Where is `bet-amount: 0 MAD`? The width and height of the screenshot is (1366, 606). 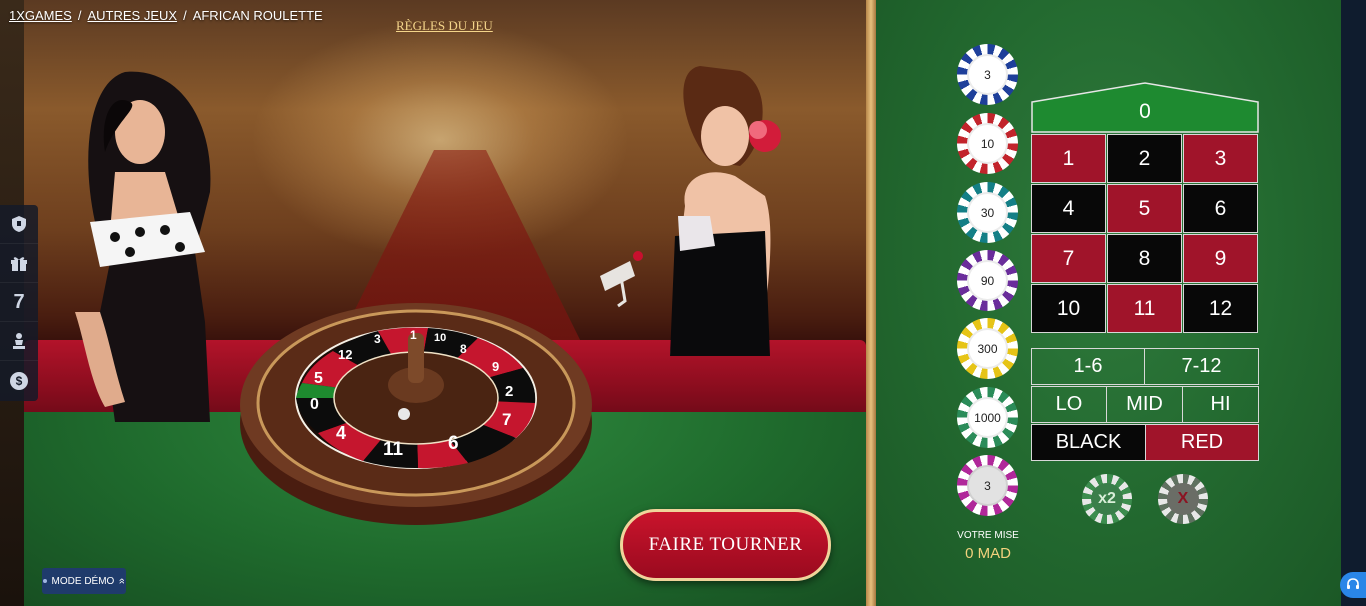 bet-amount: 0 MAD is located at coordinates (988, 553).